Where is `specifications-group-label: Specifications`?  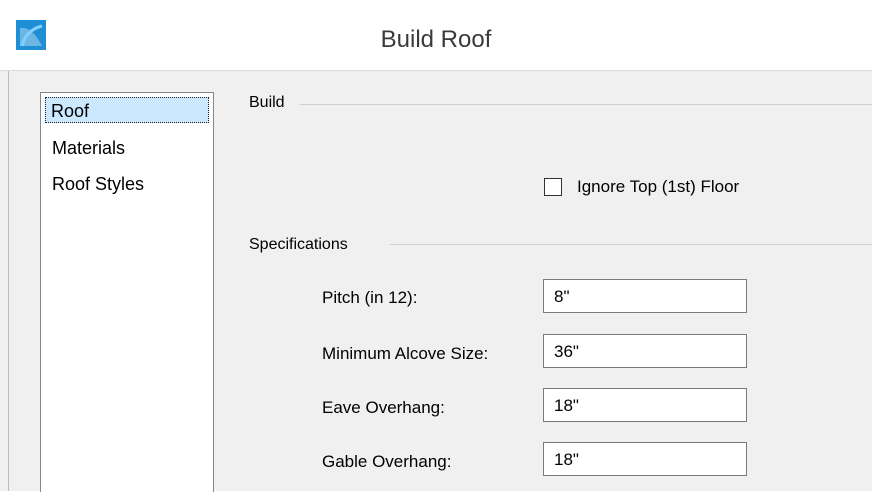 specifications-group-label: Specifications is located at coordinates (302, 245).